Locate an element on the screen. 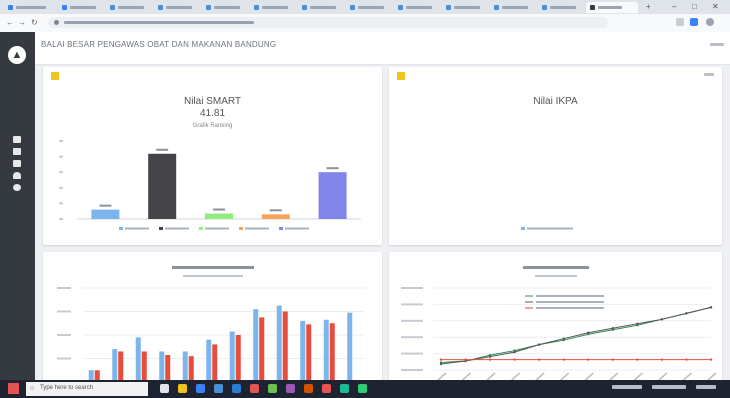  windows-taskbar: ○ Type here to search is located at coordinates (365, 389).